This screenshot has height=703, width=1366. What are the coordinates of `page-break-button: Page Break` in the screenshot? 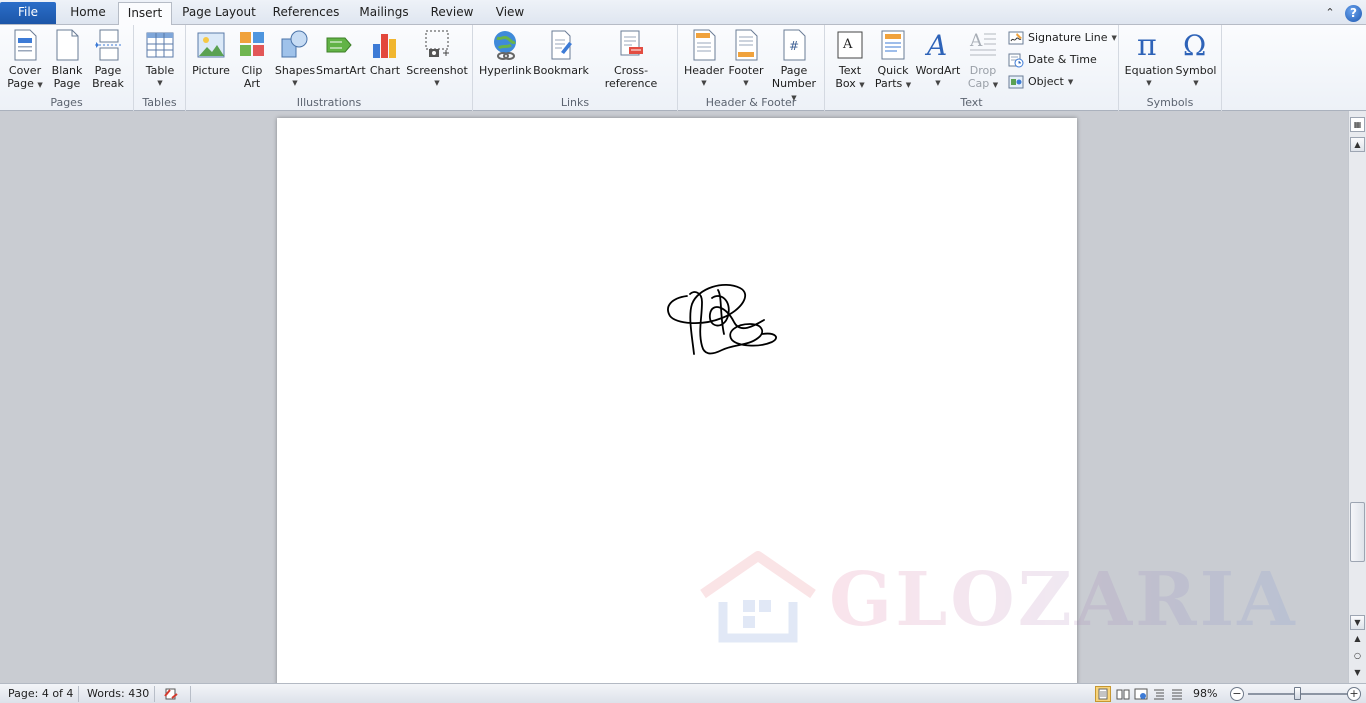 It's located at (108, 59).